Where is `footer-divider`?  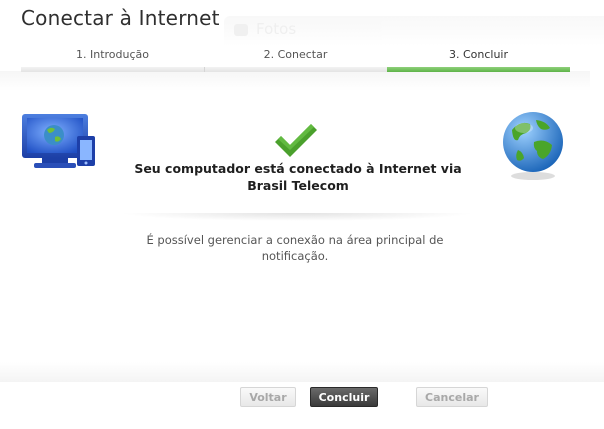
footer-divider is located at coordinates (302, 372).